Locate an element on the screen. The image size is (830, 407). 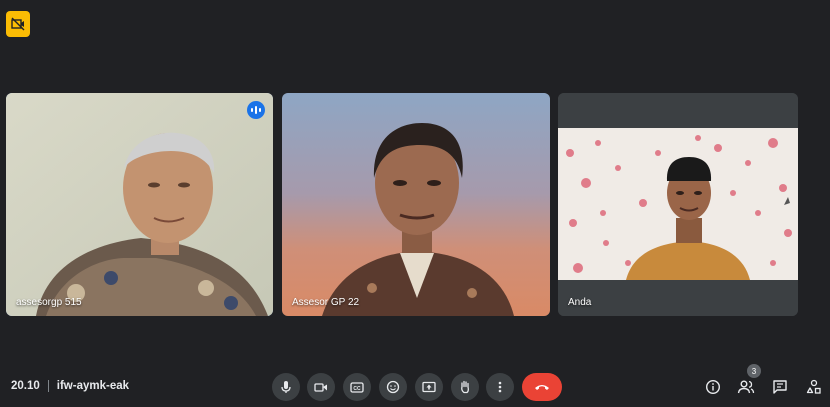
activities-icon is located at coordinates (813, 386).